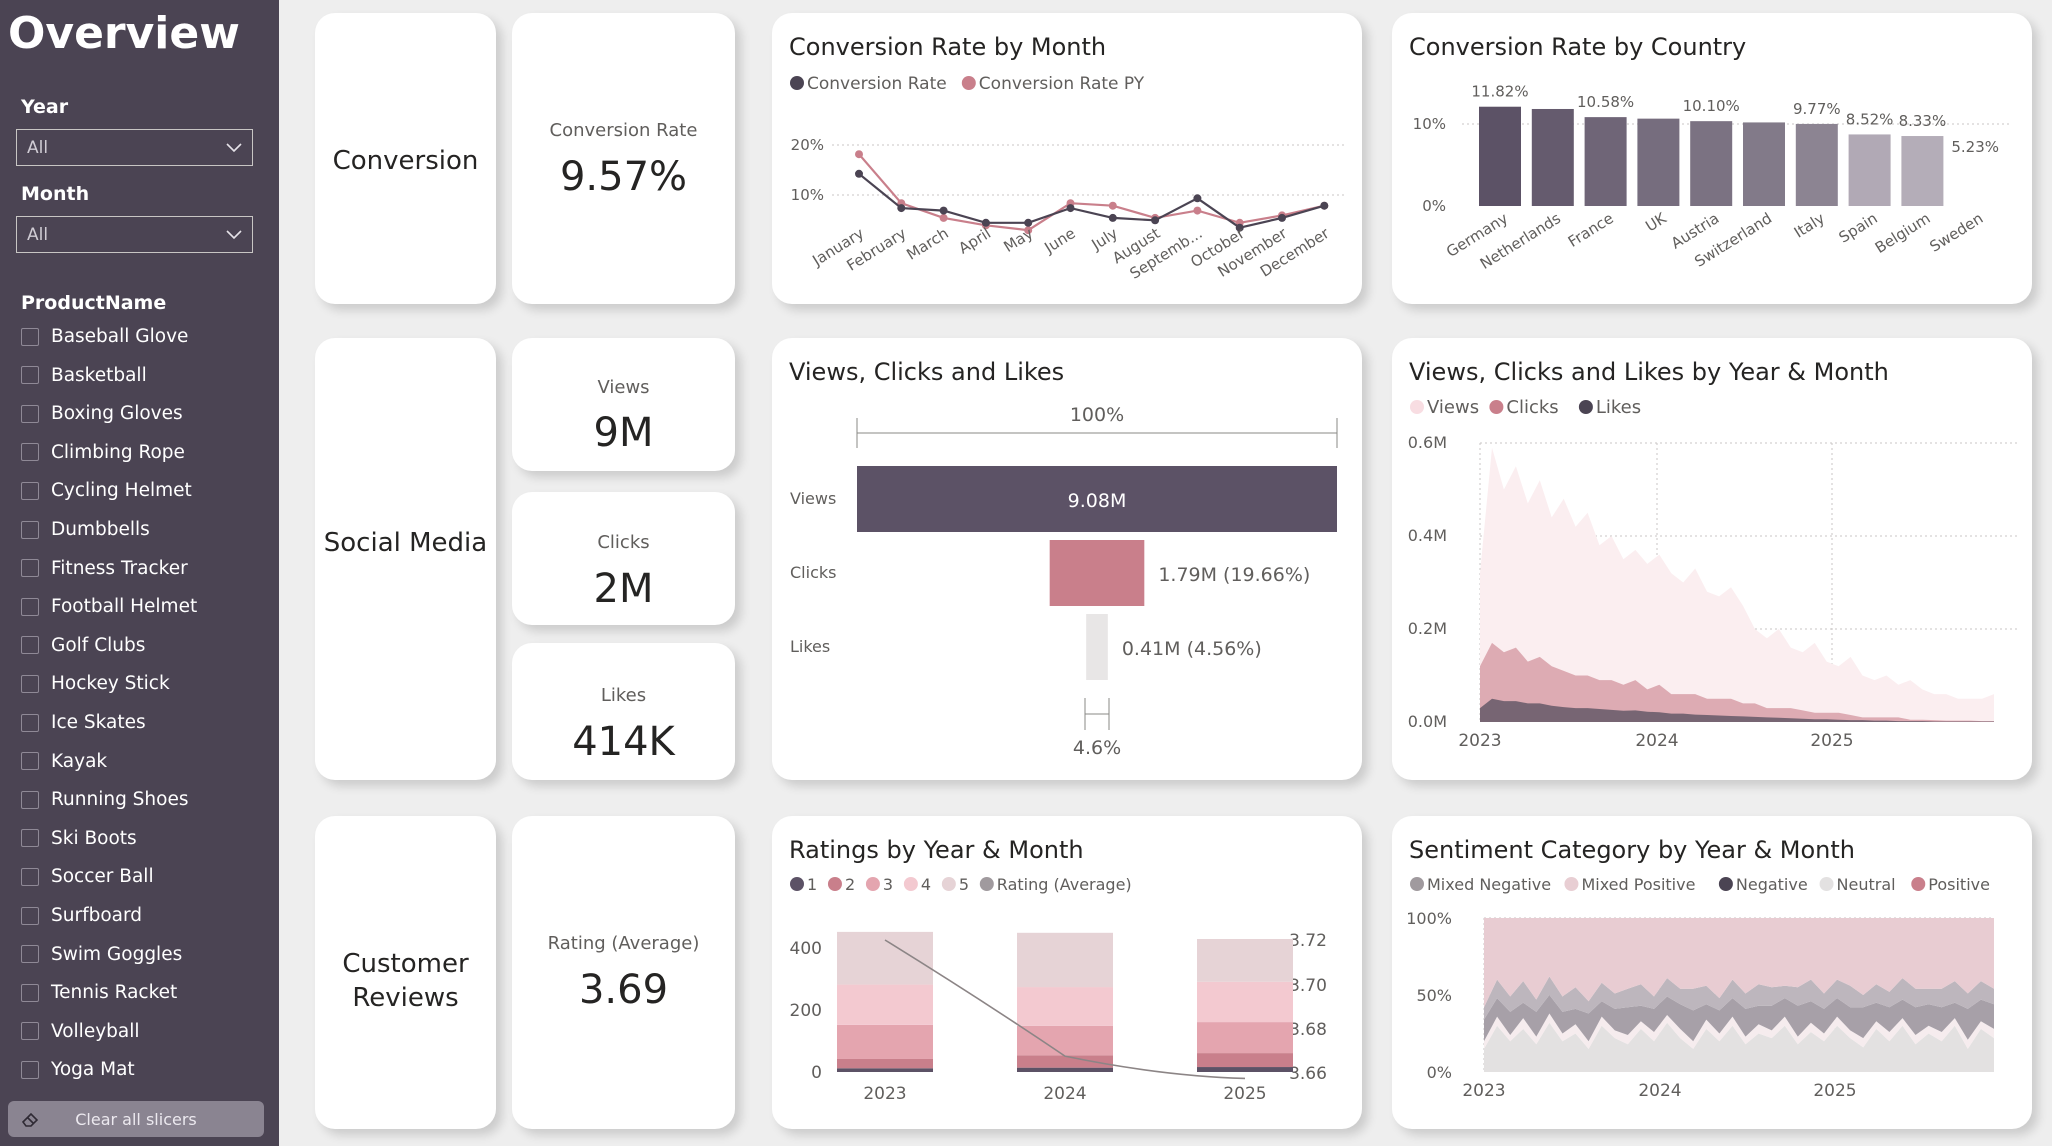 This screenshot has width=2052, height=1146. What do you see at coordinates (101, 954) in the screenshot?
I see `product-item: Swim Goggles` at bounding box center [101, 954].